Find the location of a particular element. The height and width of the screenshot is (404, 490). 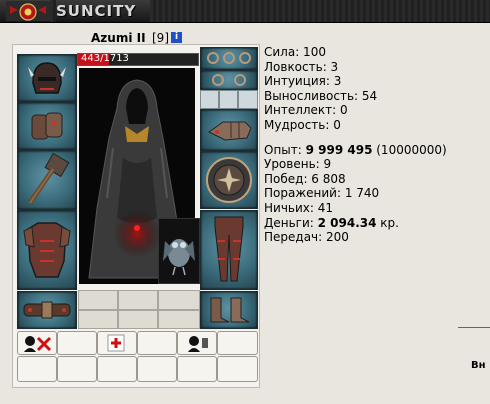

amulet-slot is located at coordinates (229, 80).